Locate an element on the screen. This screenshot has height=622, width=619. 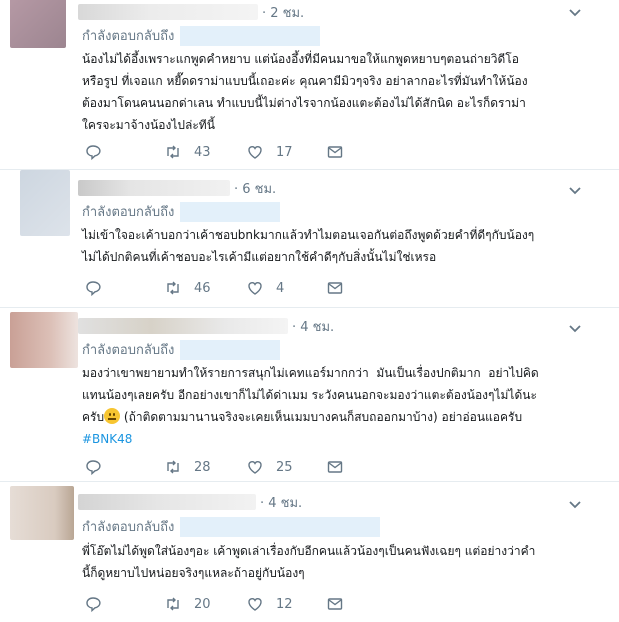
tweet-actions: 20 12 is located at coordinates (224, 604).